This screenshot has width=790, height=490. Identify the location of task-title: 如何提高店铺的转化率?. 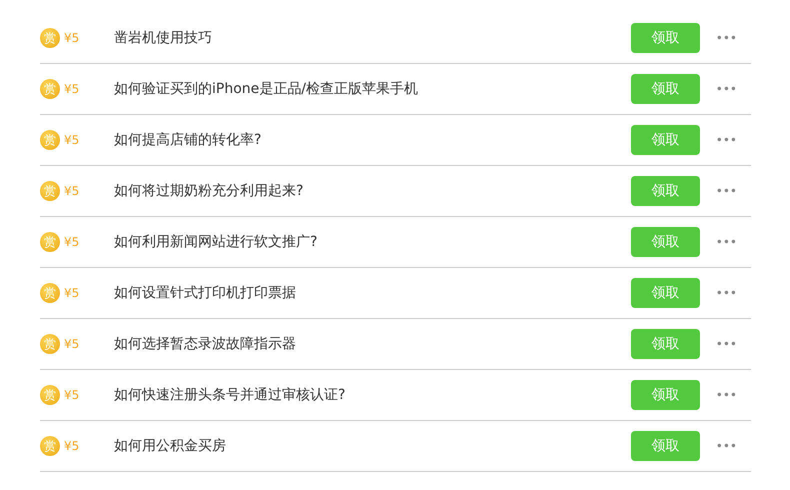
(372, 140).